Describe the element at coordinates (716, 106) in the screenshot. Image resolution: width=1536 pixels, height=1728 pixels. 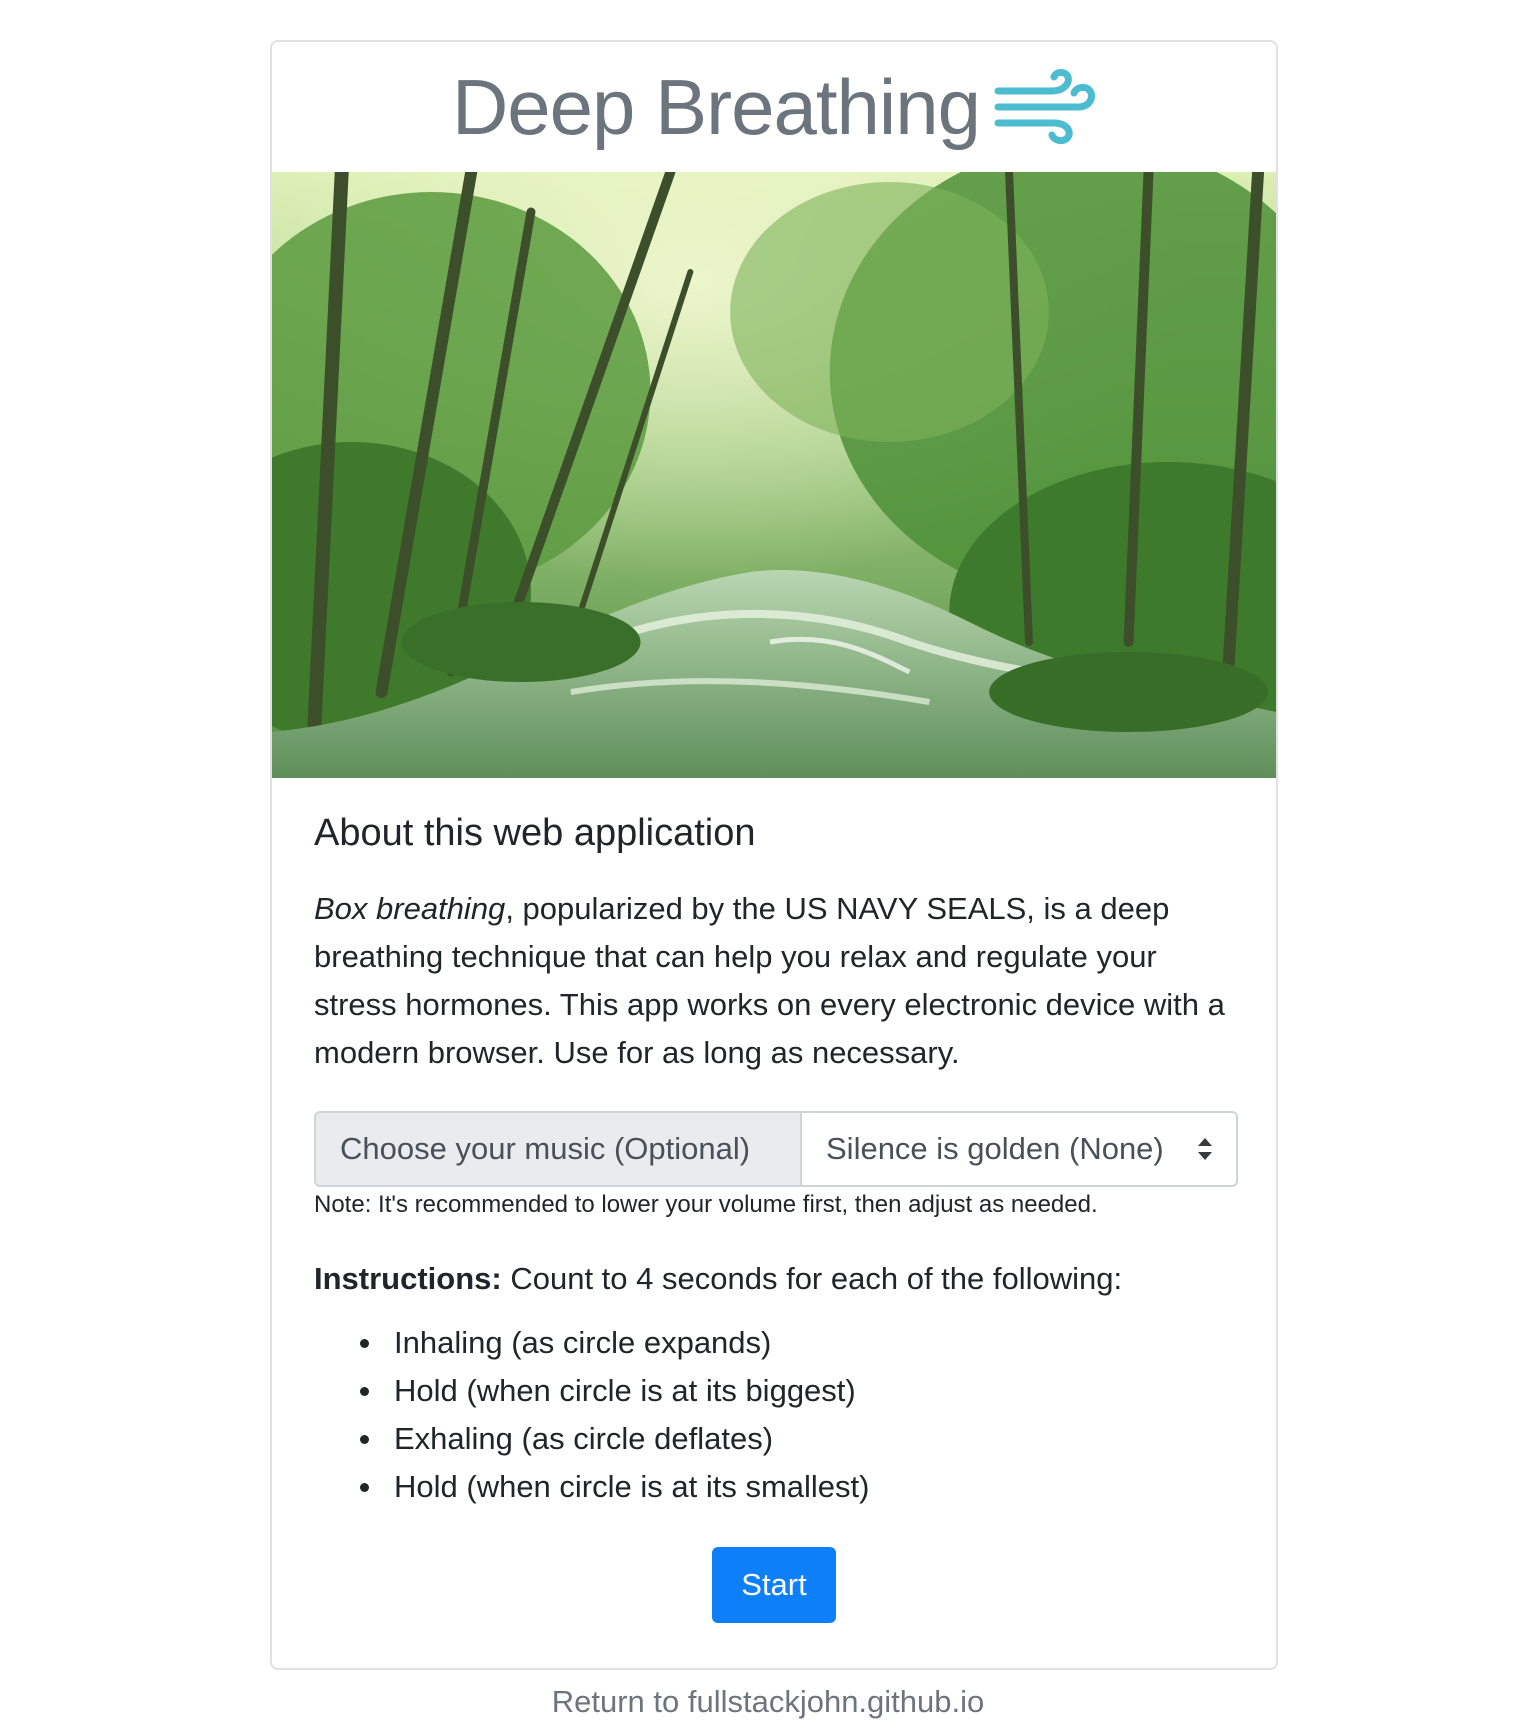
I see `page-title: Deep Breathing` at that location.